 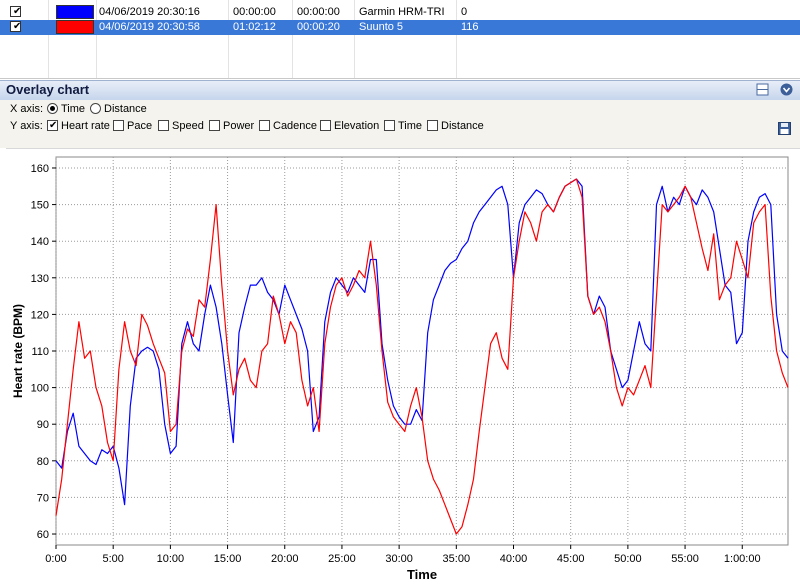 What do you see at coordinates (188, 126) in the screenshot?
I see `yaxis-option-label: Speed` at bounding box center [188, 126].